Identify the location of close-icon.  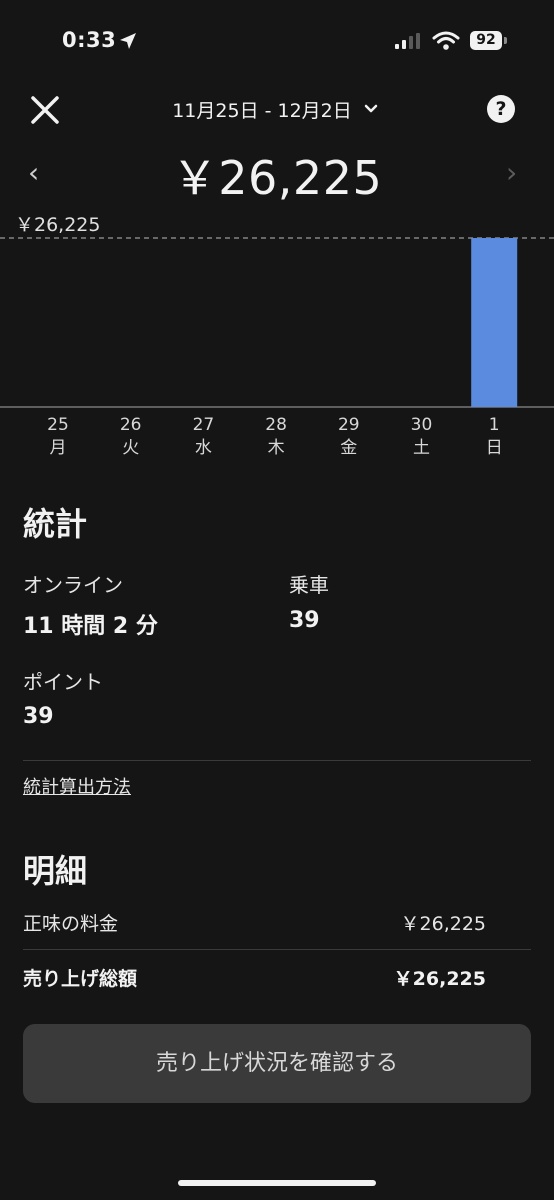
(45, 110).